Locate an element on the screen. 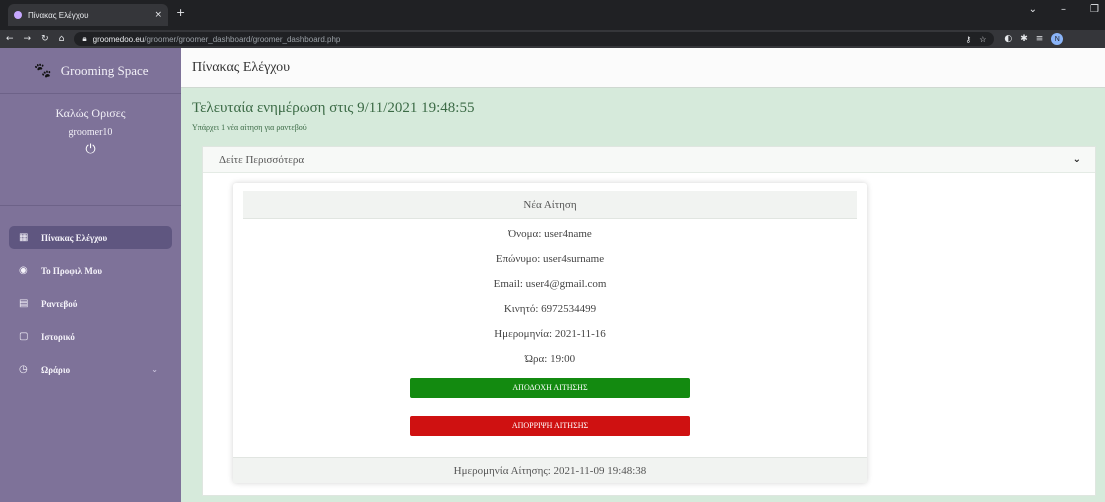  sidebar-item-label: Πίνακας Ελέγχου is located at coordinates (74, 237).